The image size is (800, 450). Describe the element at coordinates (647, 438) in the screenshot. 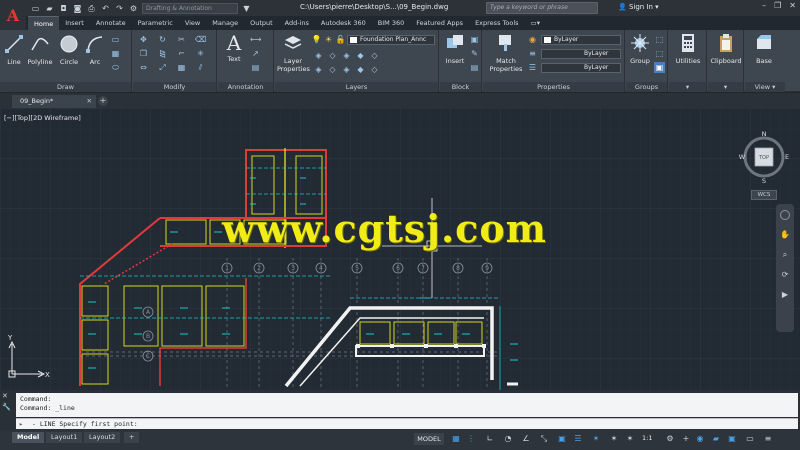

I see `annotation-scale: 1:1` at that location.